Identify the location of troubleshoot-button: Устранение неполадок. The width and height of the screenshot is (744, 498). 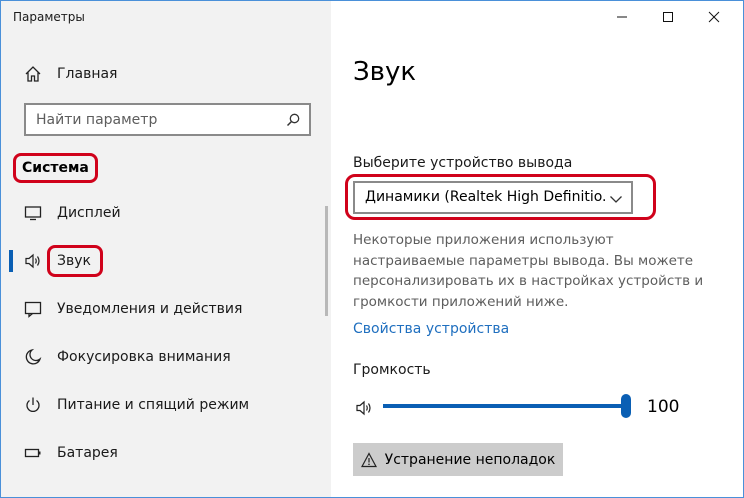
(458, 459).